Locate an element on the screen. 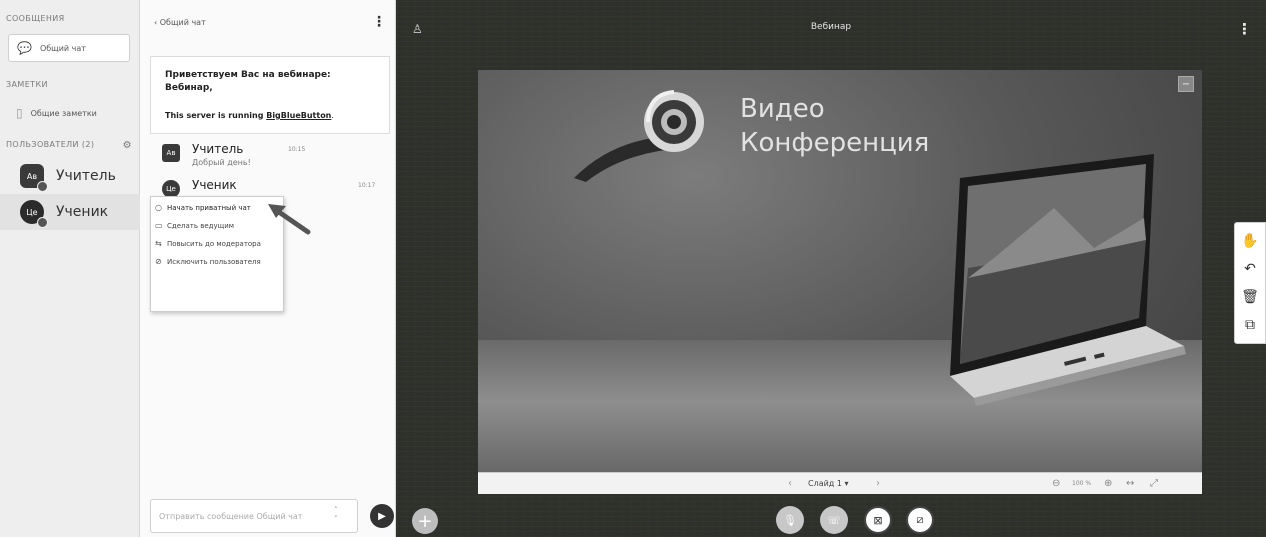 The width and height of the screenshot is (1266, 537). shared-notes-item: ▯ Общие заметки is located at coordinates (73, 113).